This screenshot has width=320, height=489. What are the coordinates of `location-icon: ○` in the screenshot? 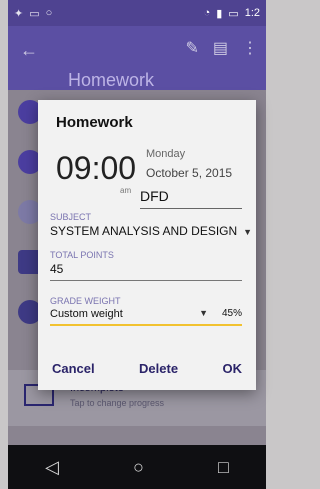 It's located at (49, 12).